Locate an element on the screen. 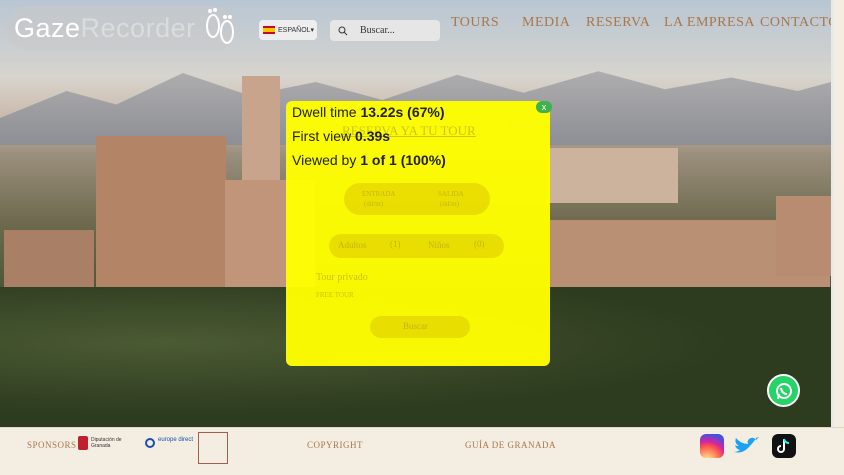  viewed-by-value: 1 of 1 (100%) is located at coordinates (403, 160).